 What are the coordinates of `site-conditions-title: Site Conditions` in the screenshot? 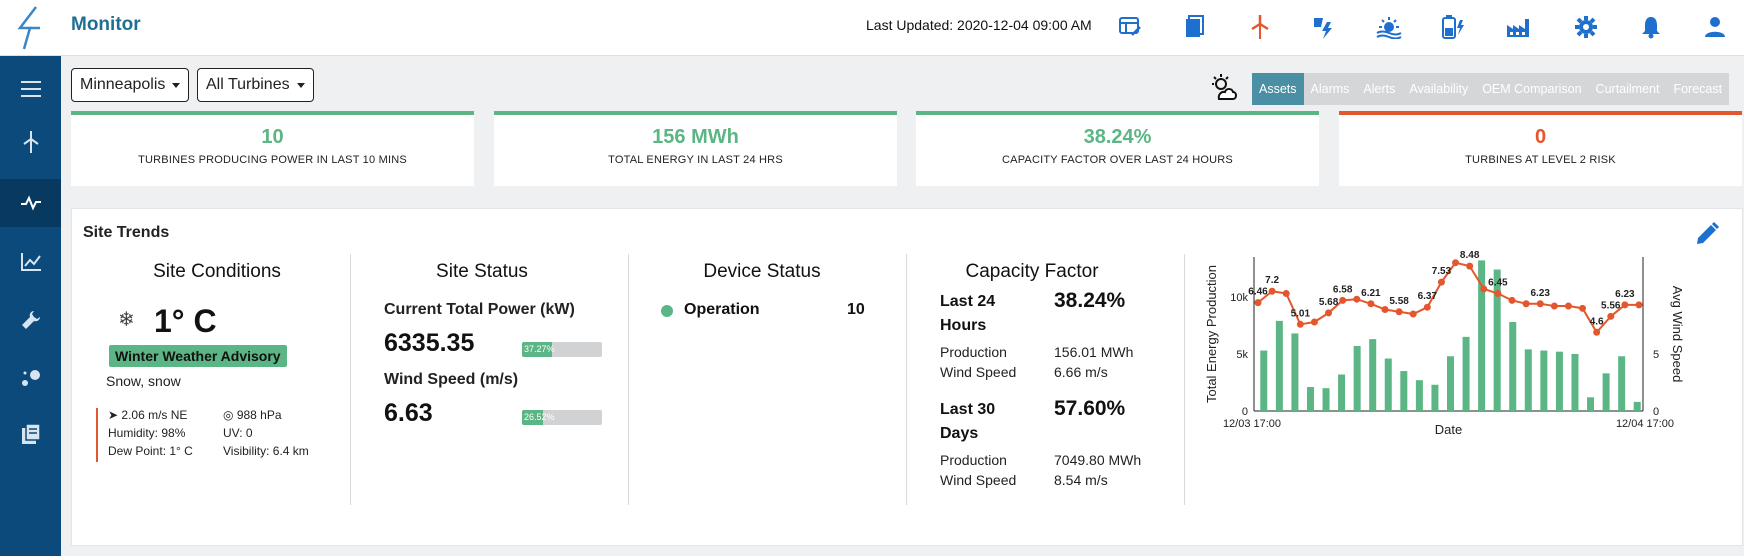 It's located at (217, 271).